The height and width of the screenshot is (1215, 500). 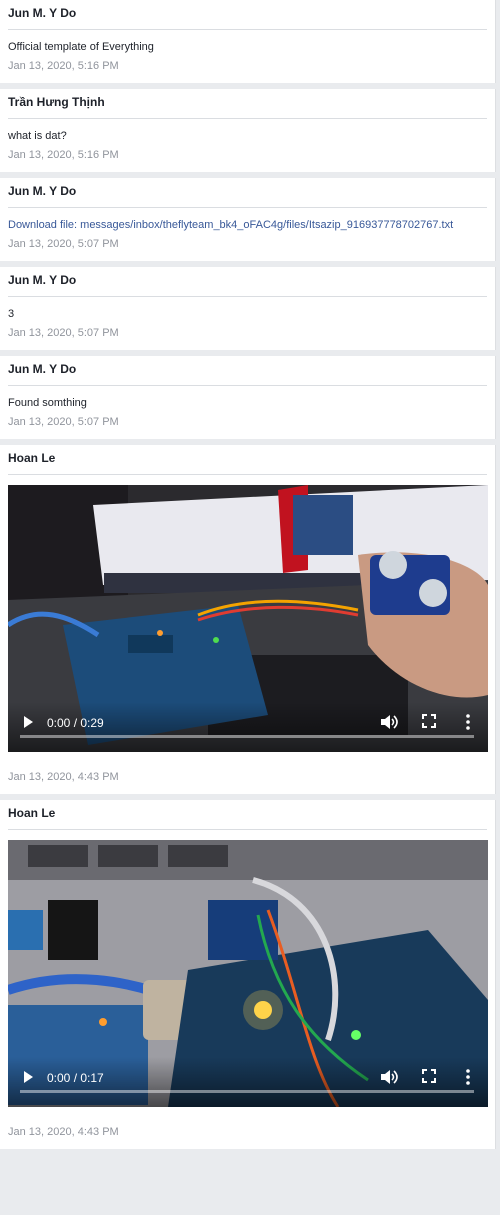 I want to click on message-text: Official template of Everything, so click(x=81, y=47).